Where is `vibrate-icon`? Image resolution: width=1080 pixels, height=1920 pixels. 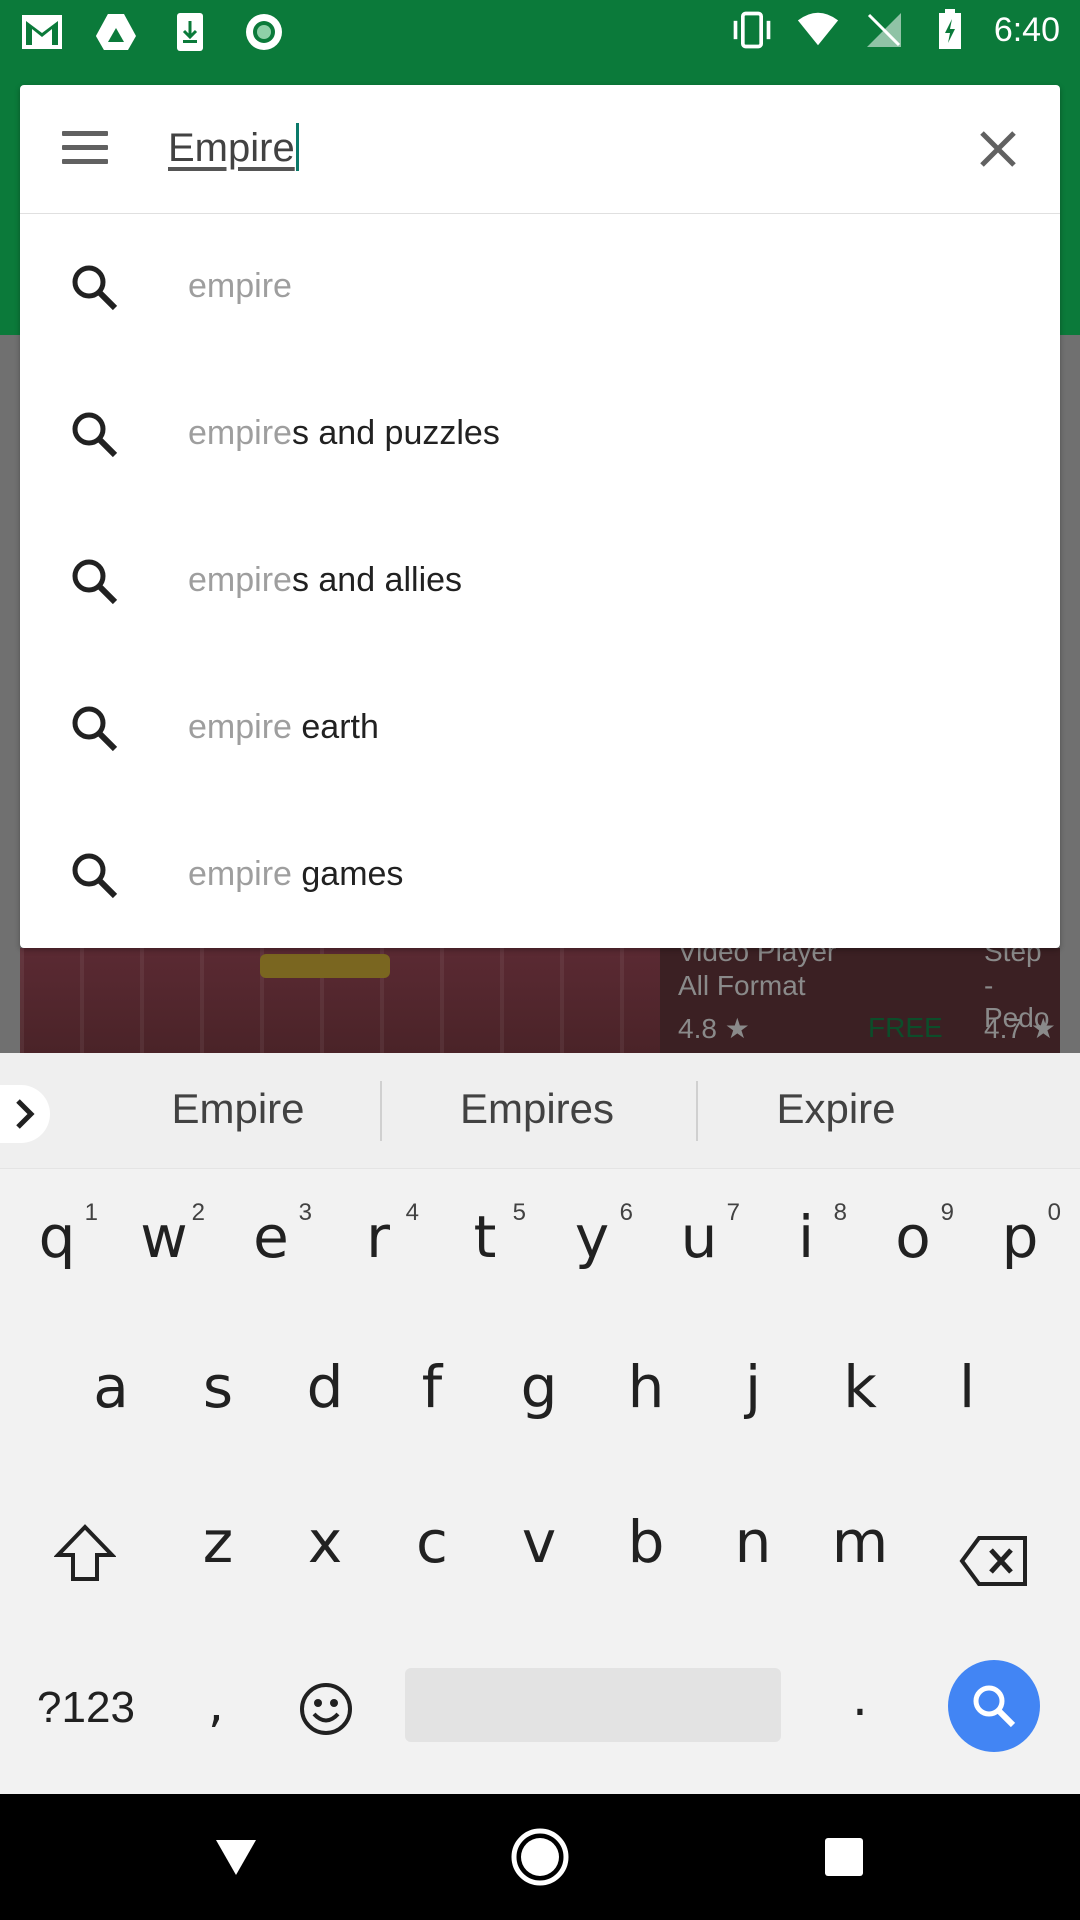
vibrate-icon is located at coordinates (752, 30).